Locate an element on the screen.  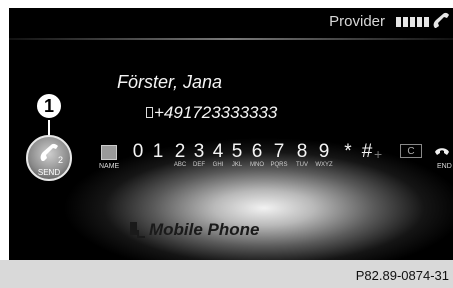
key-letters: ABC is located at coordinates (180, 165).